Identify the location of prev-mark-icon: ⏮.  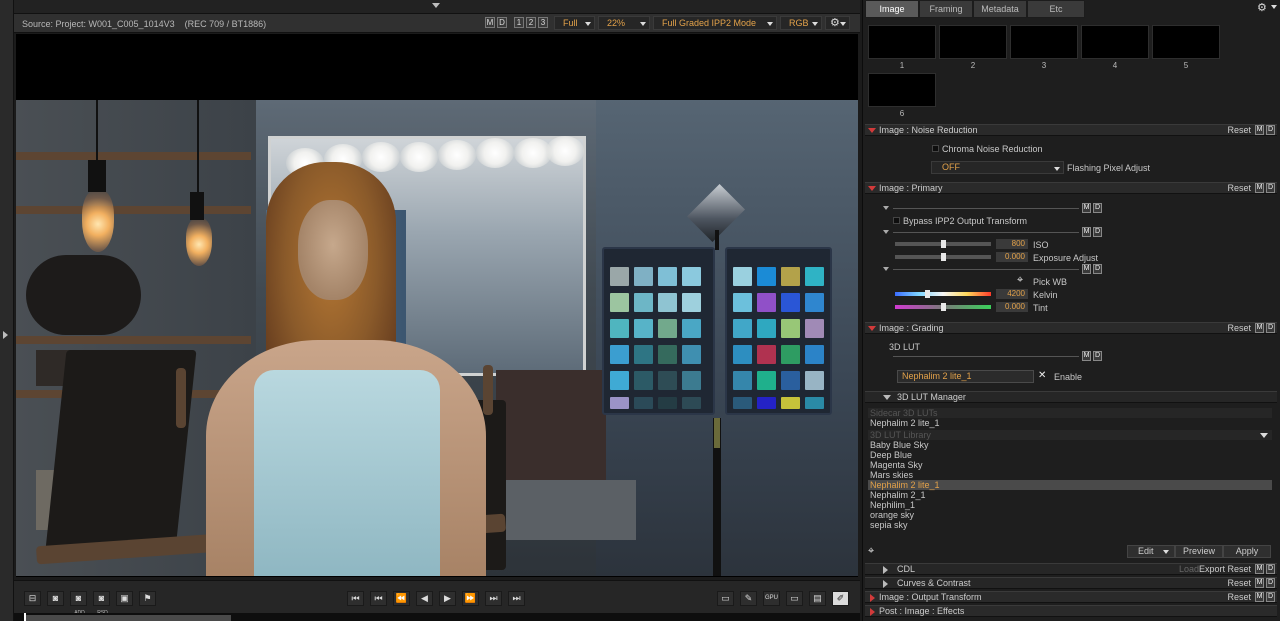
(378, 598).